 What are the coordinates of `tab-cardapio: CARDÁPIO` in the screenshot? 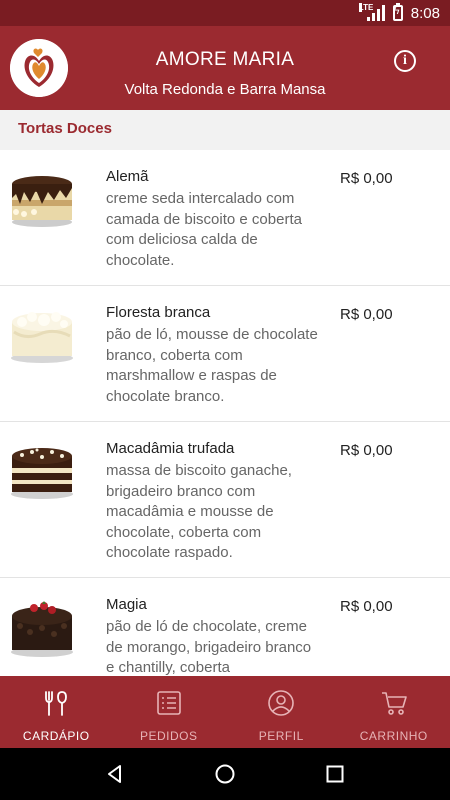 It's located at (56, 712).